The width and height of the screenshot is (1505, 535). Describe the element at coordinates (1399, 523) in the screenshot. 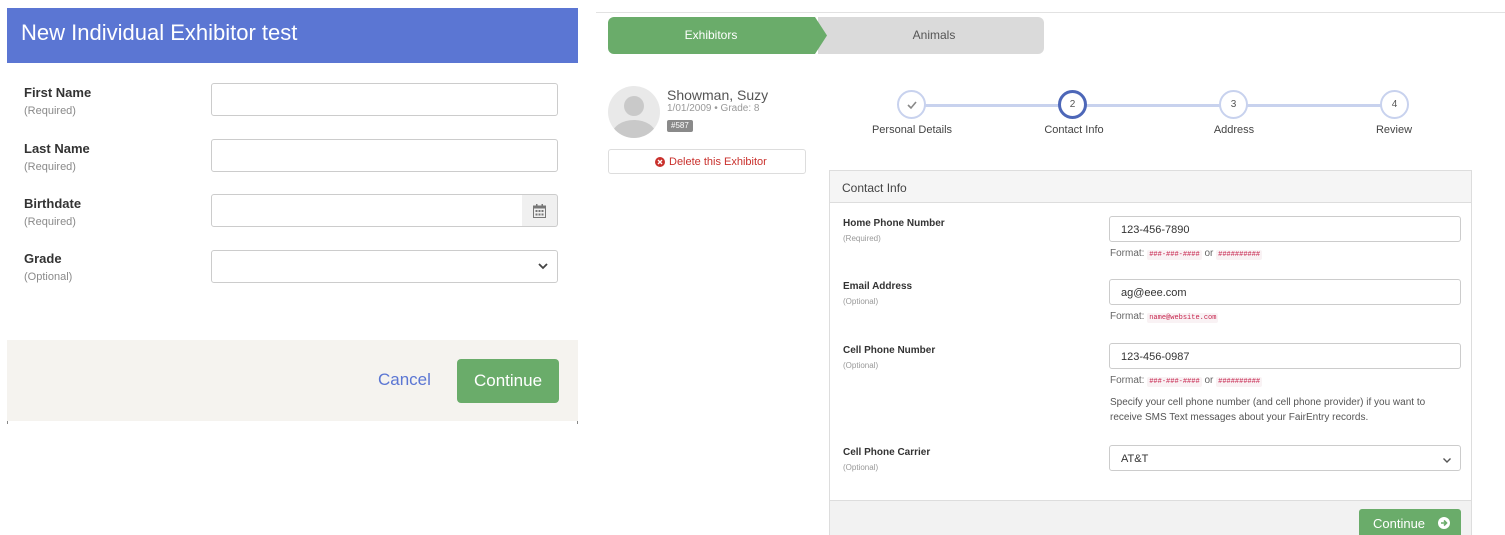

I see `continue-label: Continue` at that location.